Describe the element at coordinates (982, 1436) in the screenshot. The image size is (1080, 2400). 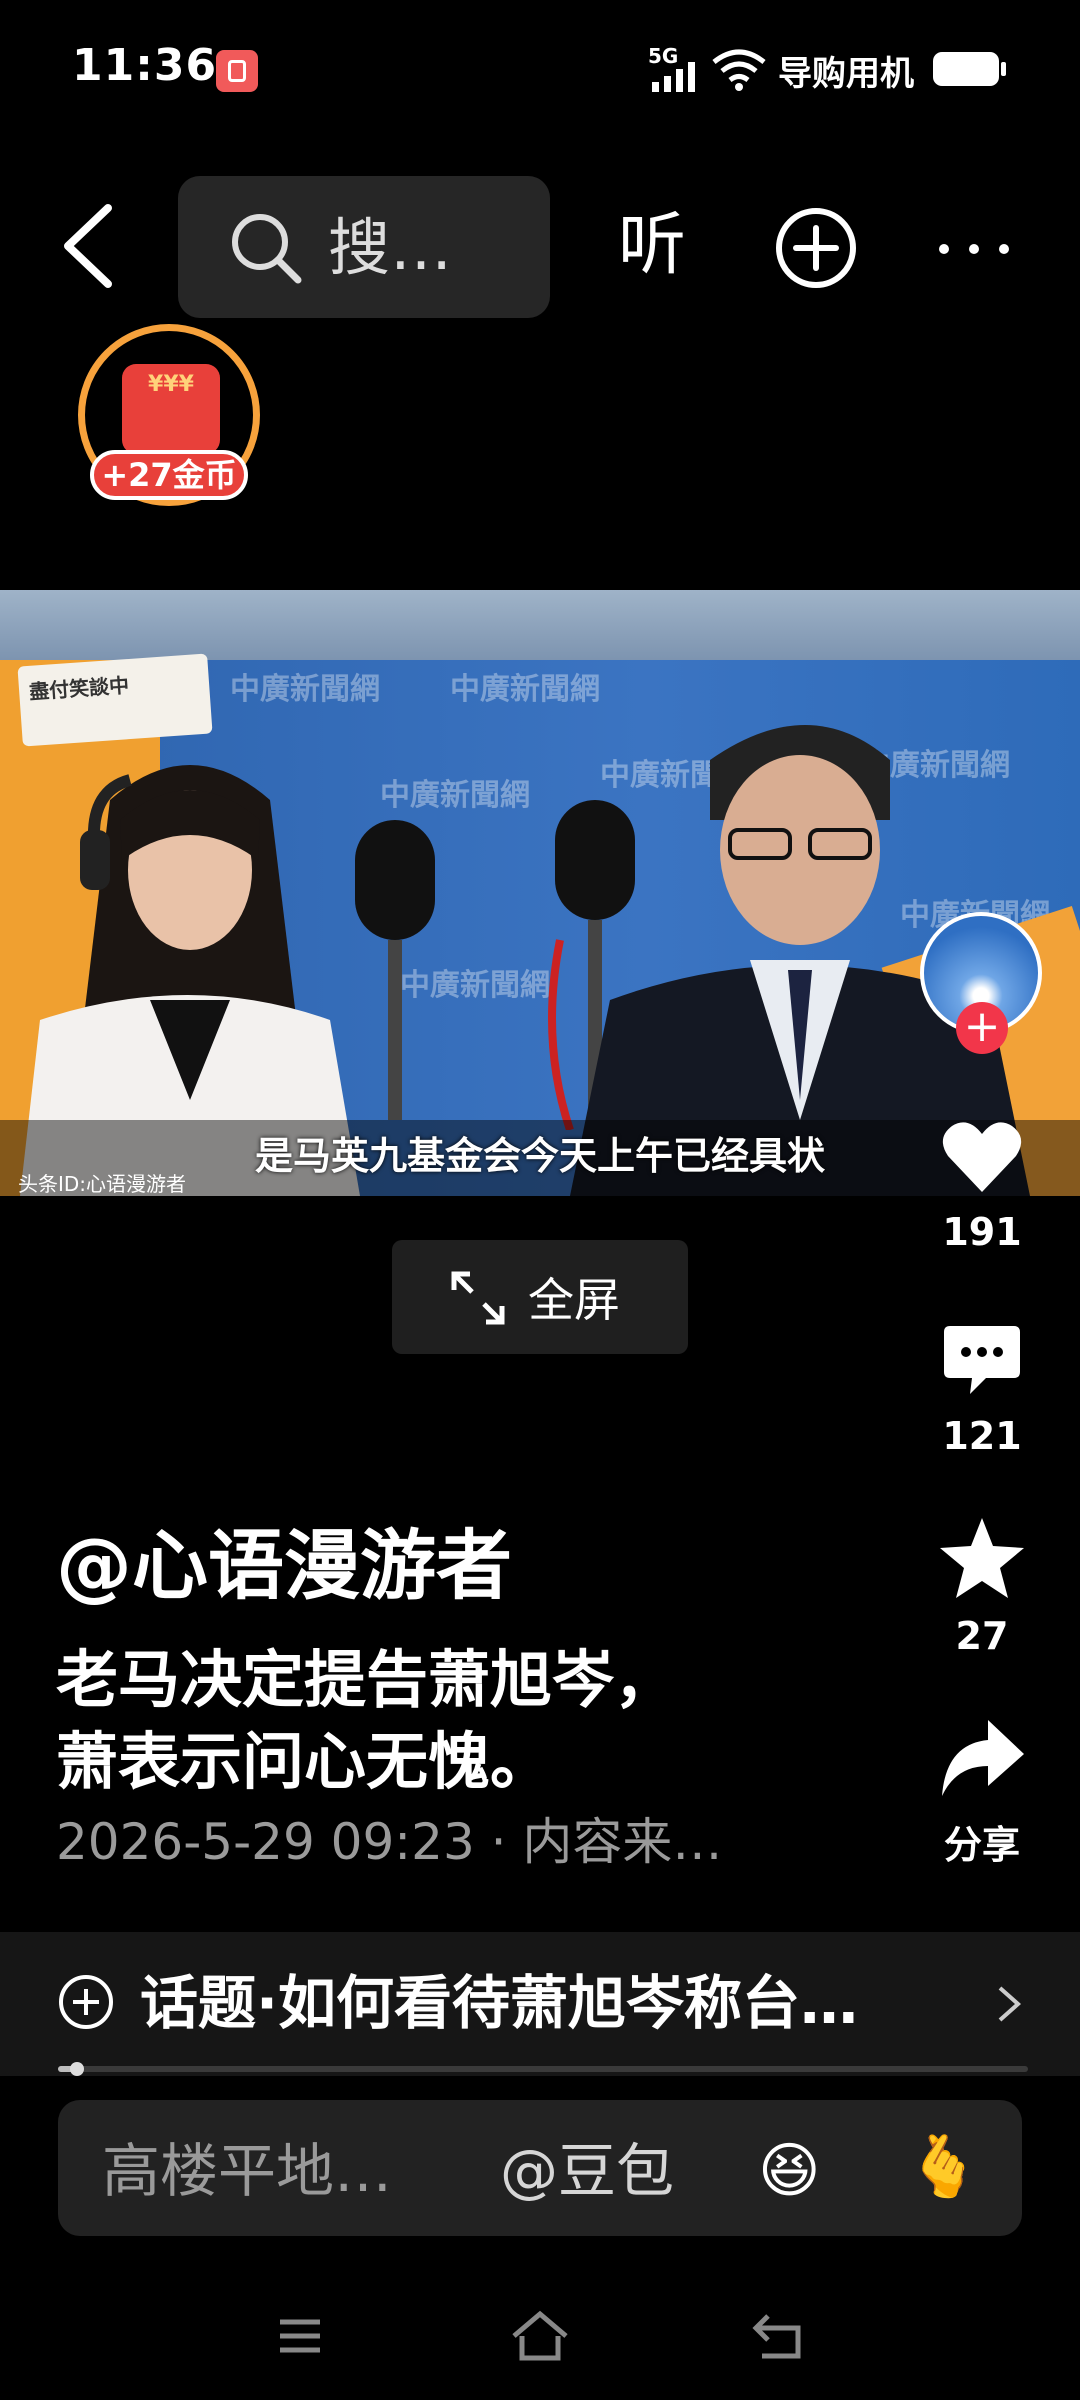
I see `comment-count: 121` at that location.